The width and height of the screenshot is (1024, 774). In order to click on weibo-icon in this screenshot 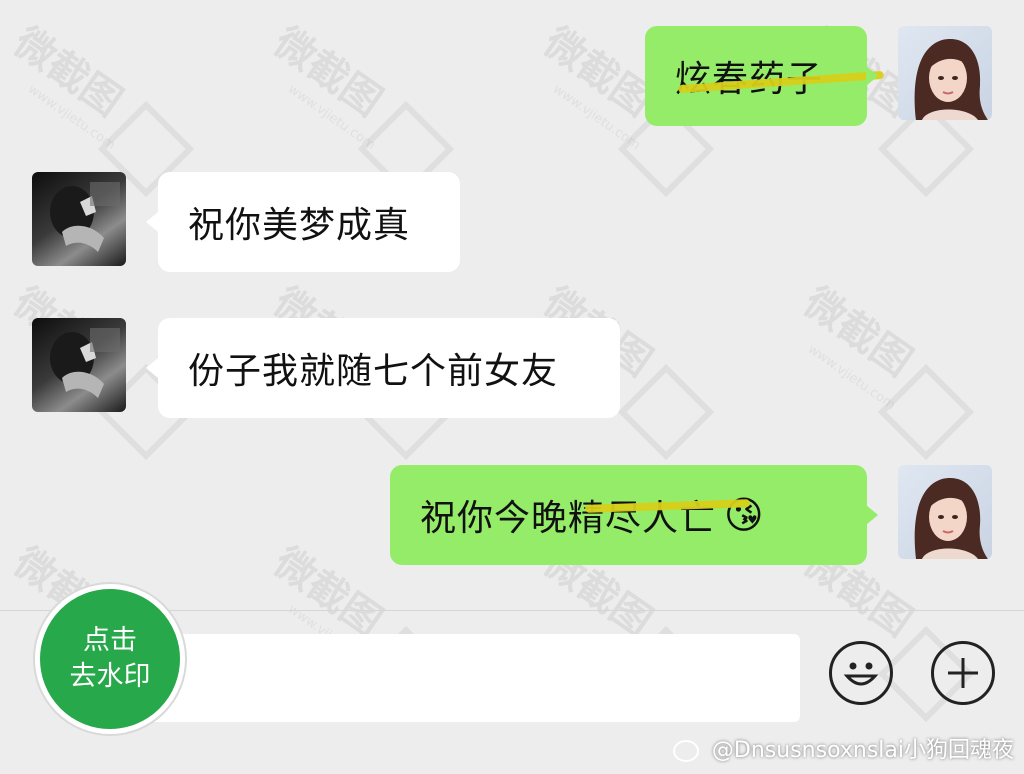, I will do `click(685, 751)`.